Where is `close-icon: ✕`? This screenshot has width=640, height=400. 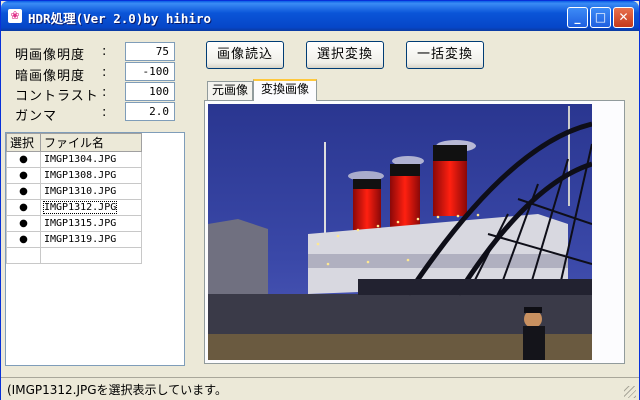 close-icon: ✕ is located at coordinates (623, 17).